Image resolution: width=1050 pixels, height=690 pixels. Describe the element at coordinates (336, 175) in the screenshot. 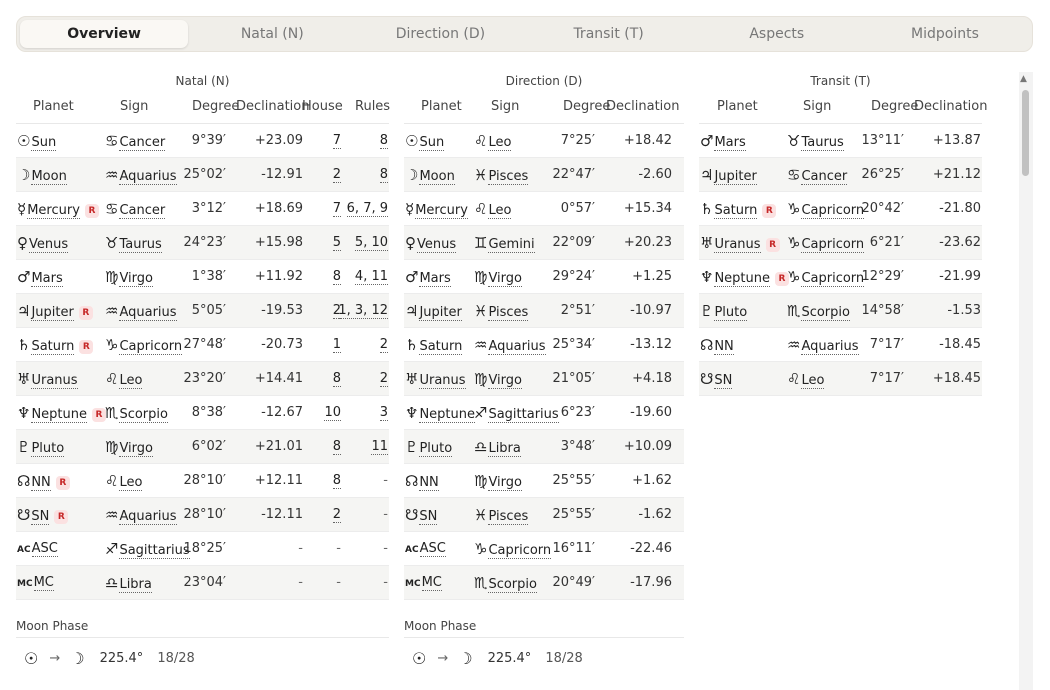

I see `house-link: 2` at that location.